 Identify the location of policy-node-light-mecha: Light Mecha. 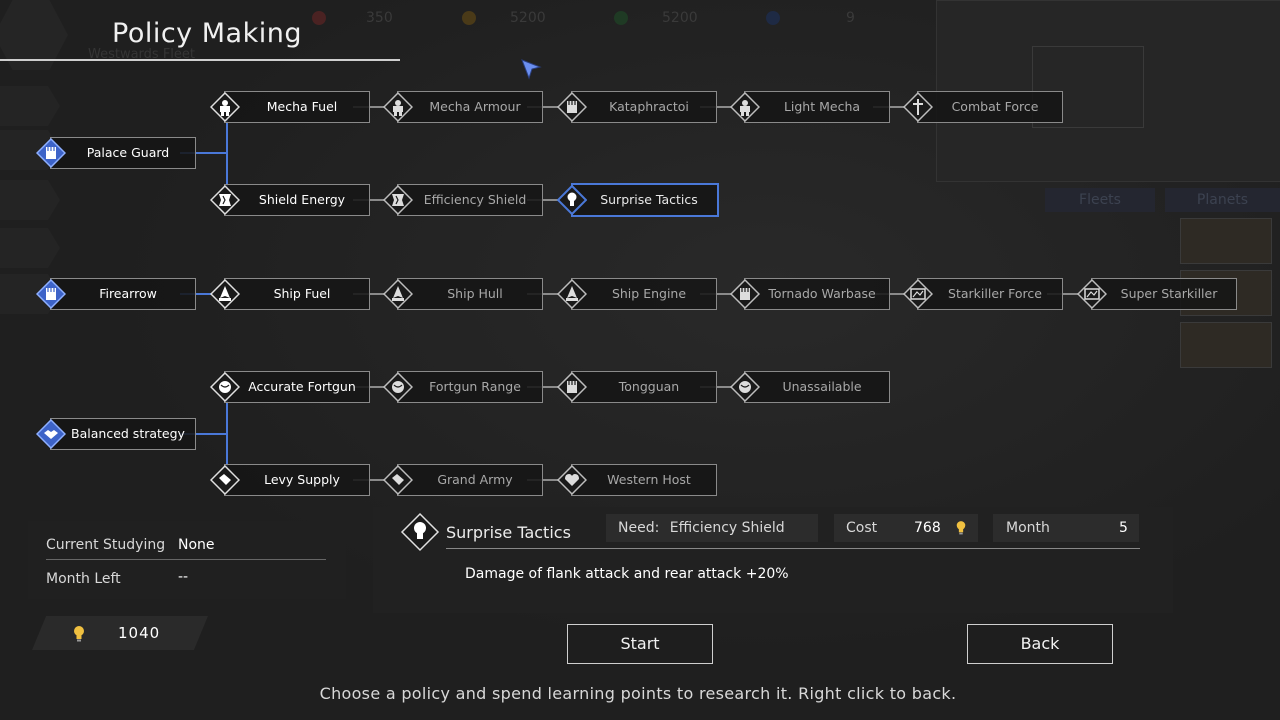
(810, 107).